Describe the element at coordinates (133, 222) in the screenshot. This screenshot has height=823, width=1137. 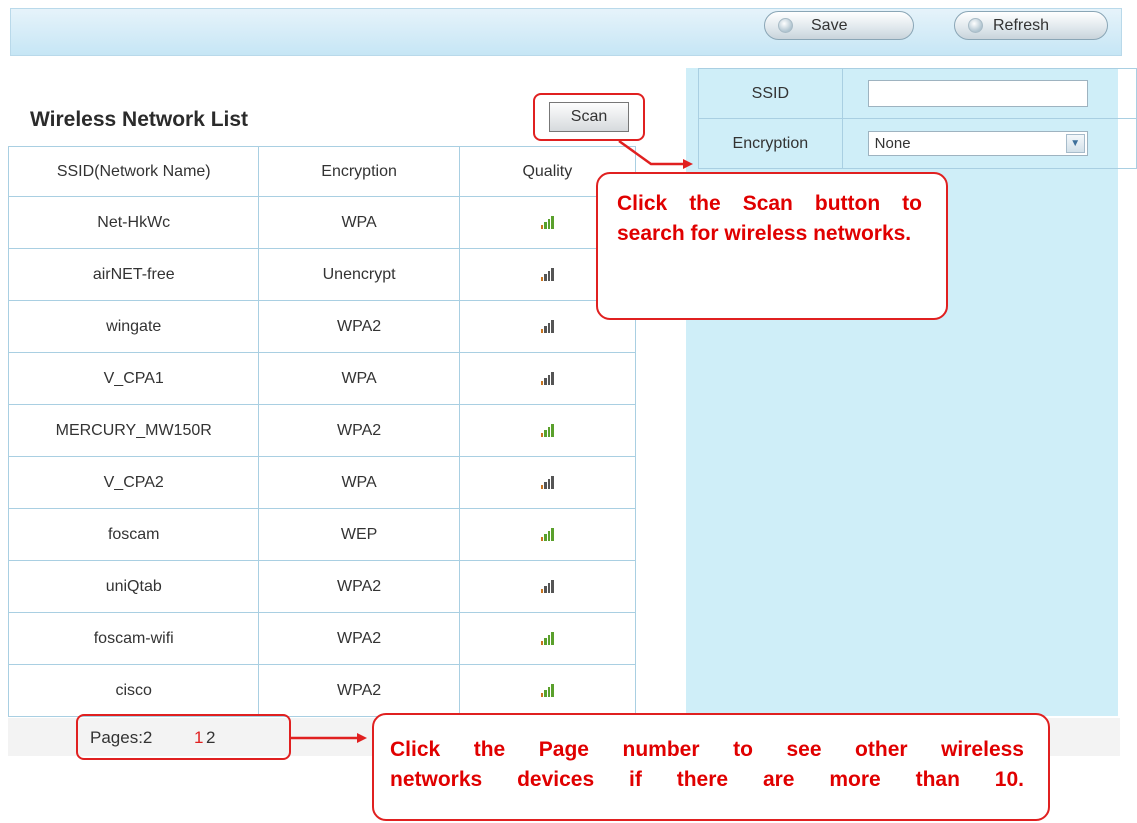
I see `ssid-cell: Net-HkWc` at that location.